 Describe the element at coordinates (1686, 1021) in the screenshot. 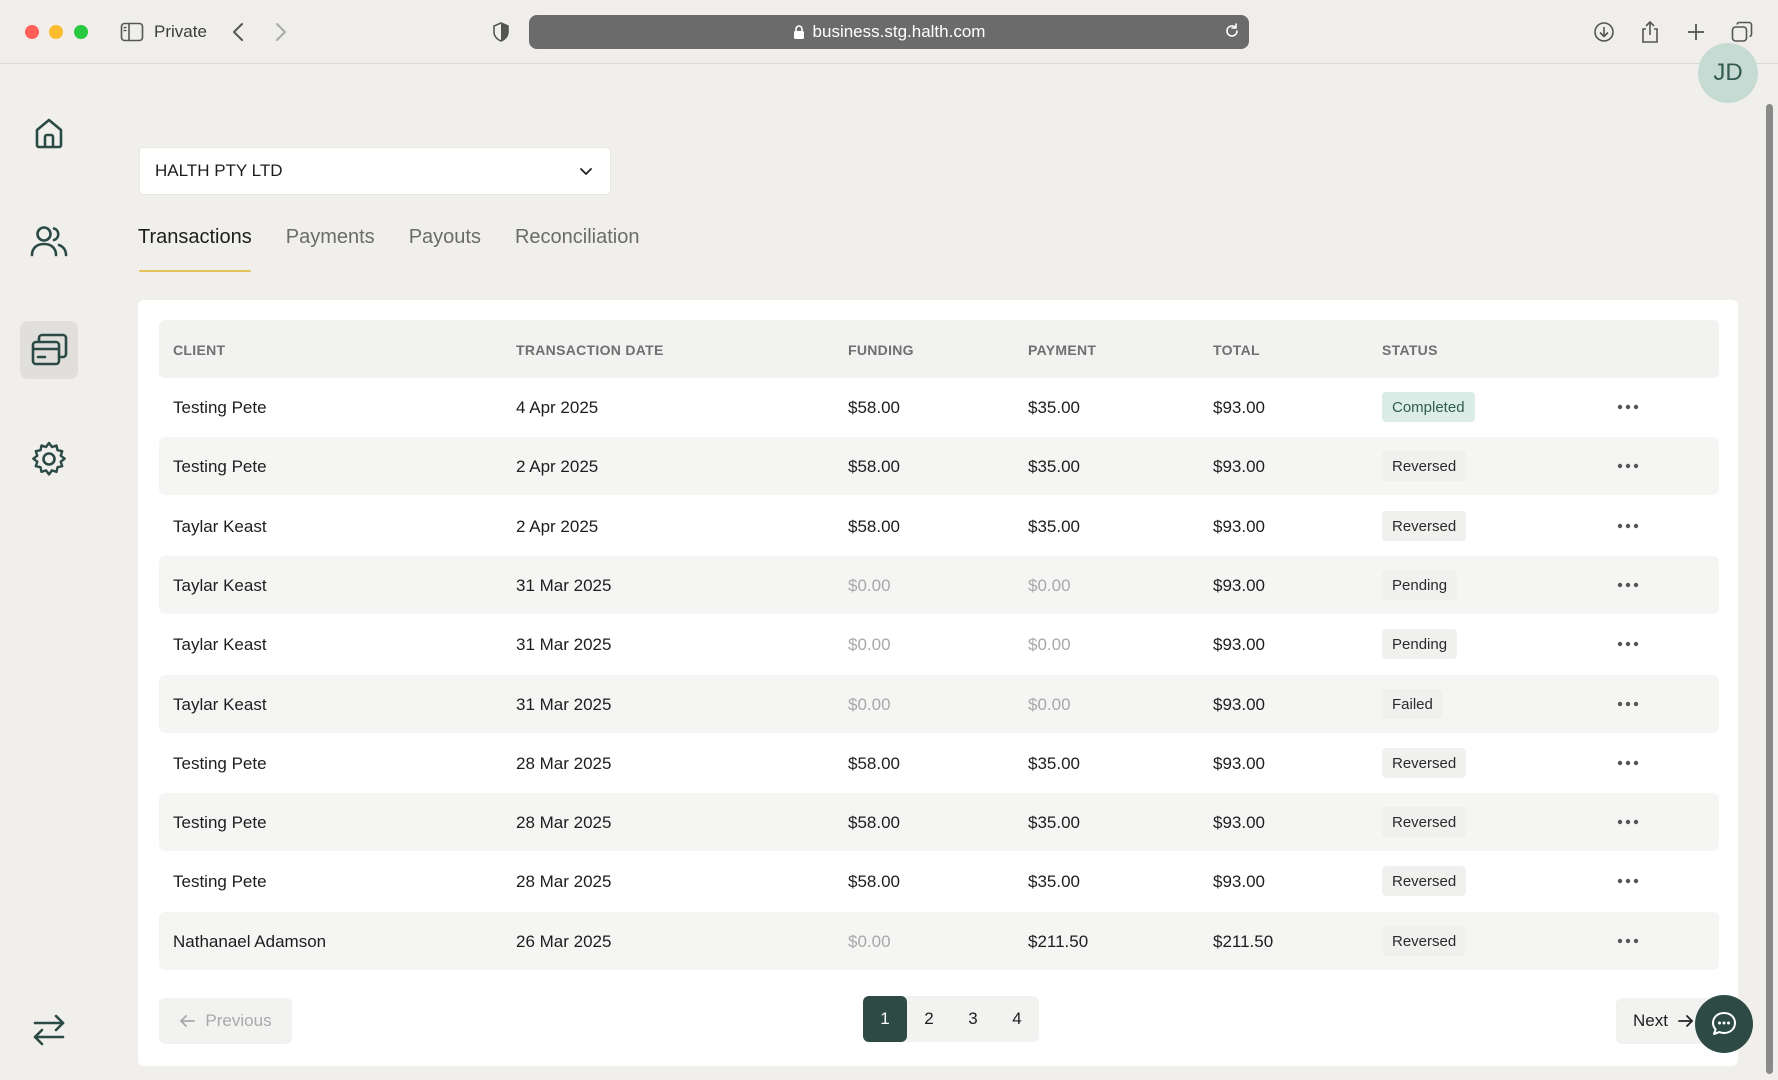

I see `arrow-right-icon` at that location.